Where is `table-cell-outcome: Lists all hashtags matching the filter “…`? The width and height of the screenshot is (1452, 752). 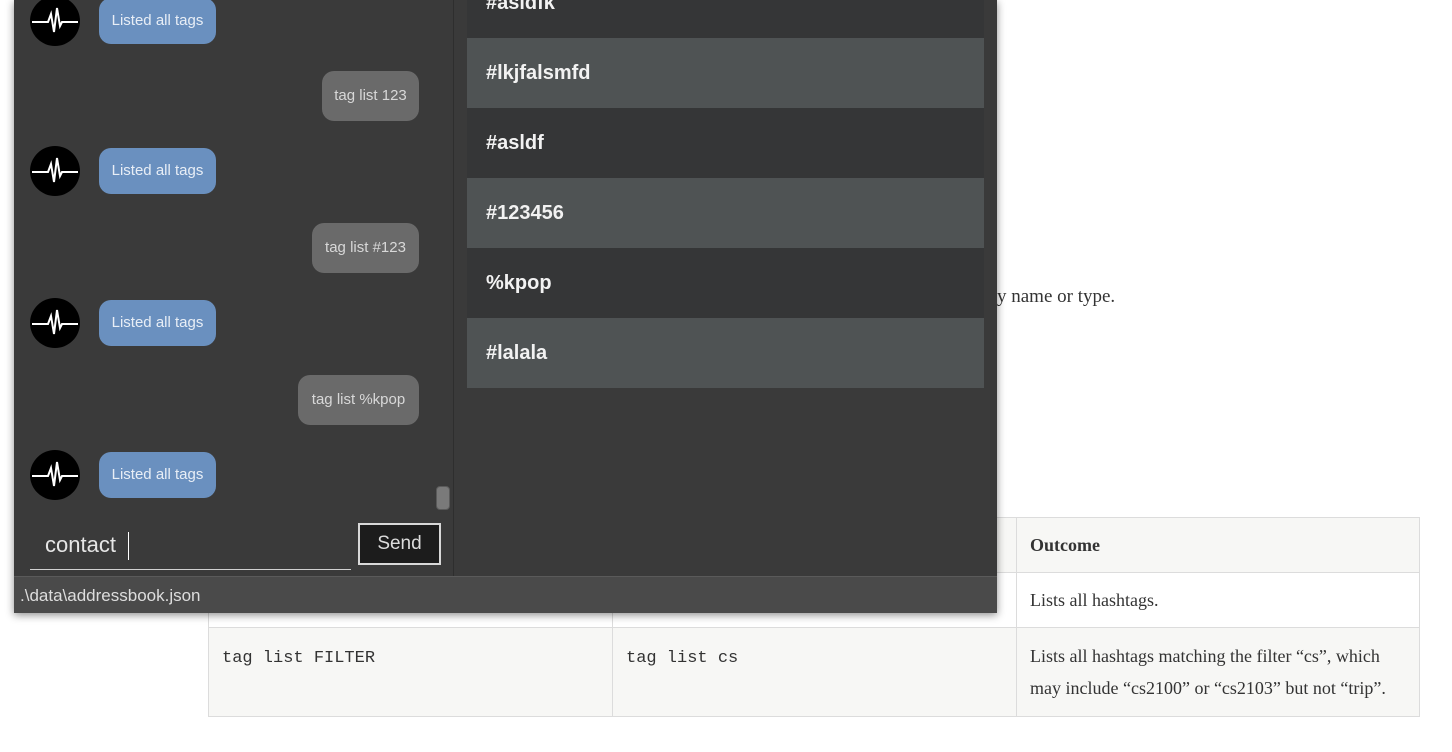 table-cell-outcome: Lists all hashtags matching the filter “… is located at coordinates (1218, 672).